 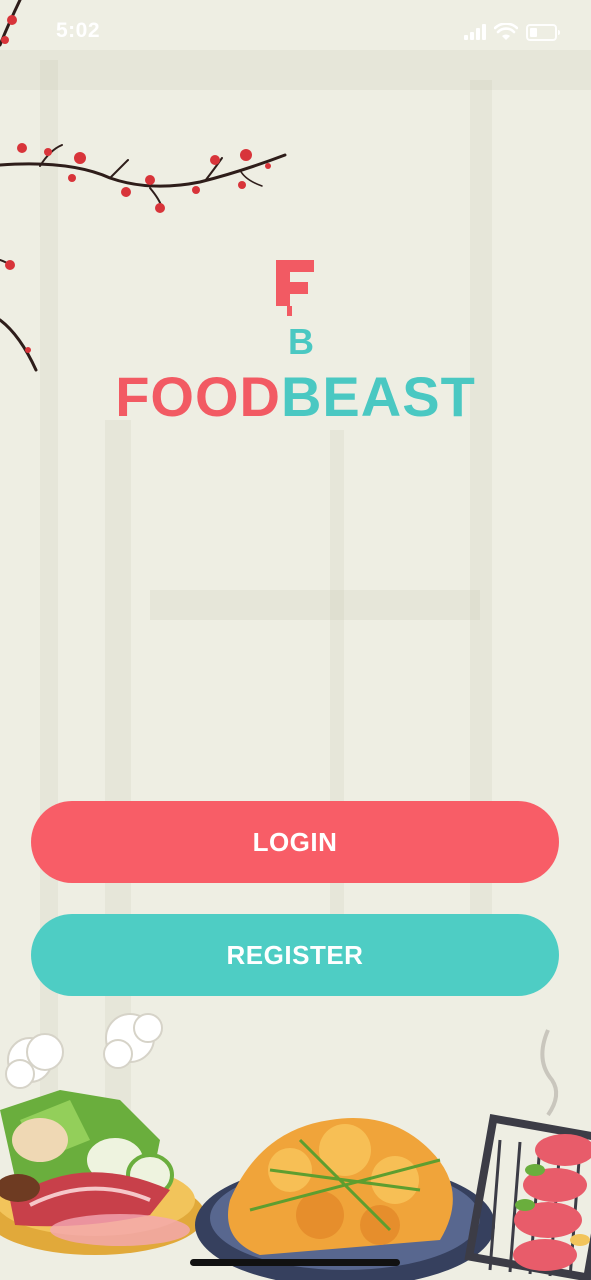 I want to click on hot-pot-bowl, so click(x=102, y=1172).